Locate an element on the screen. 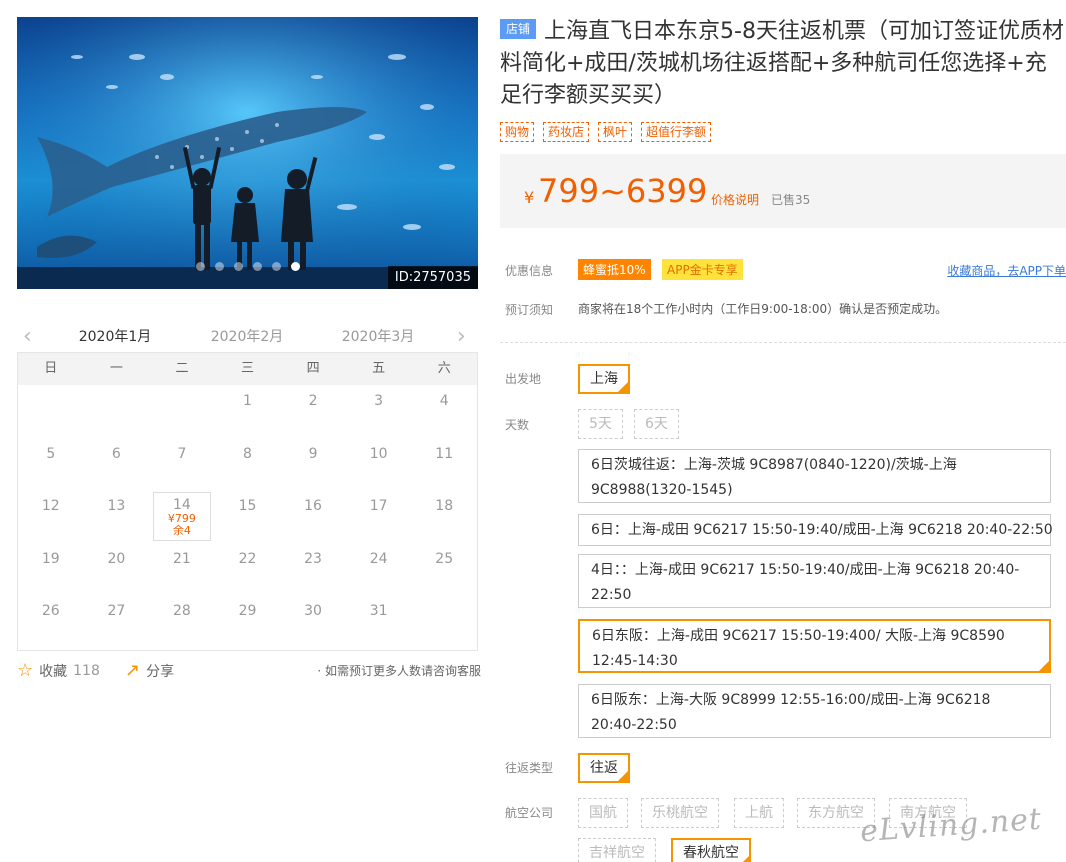 This screenshot has height=862, width=1066. calendar-day: 6 is located at coordinates (117, 464).